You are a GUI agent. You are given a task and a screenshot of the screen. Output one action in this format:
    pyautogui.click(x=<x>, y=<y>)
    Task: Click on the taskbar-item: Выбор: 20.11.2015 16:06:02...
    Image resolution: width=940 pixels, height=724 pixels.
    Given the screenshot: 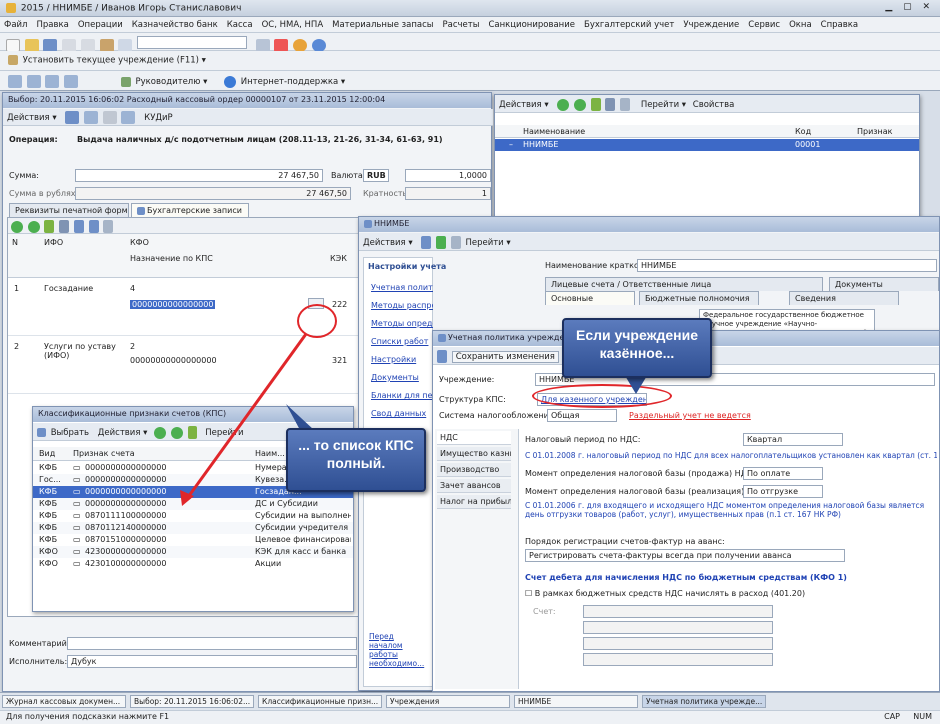 What is the action you would take?
    pyautogui.click(x=192, y=701)
    